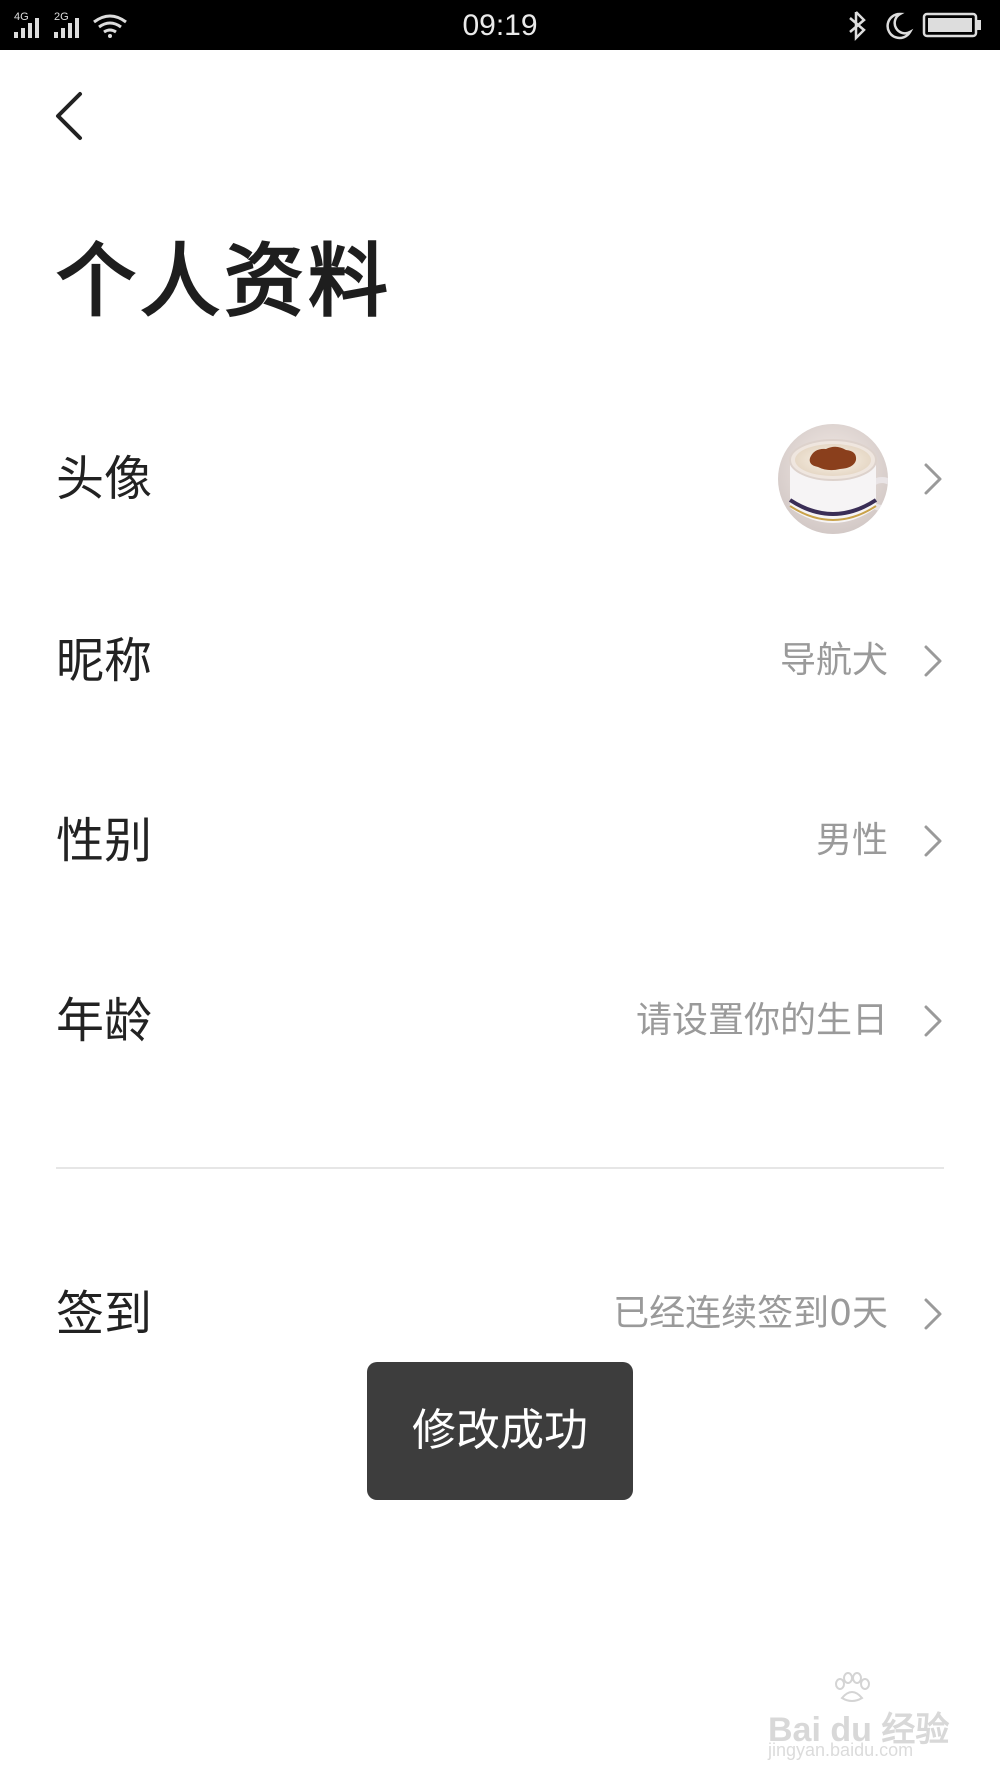 This screenshot has height=1778, width=1000. I want to click on page-title: 个人资料, so click(224, 281).